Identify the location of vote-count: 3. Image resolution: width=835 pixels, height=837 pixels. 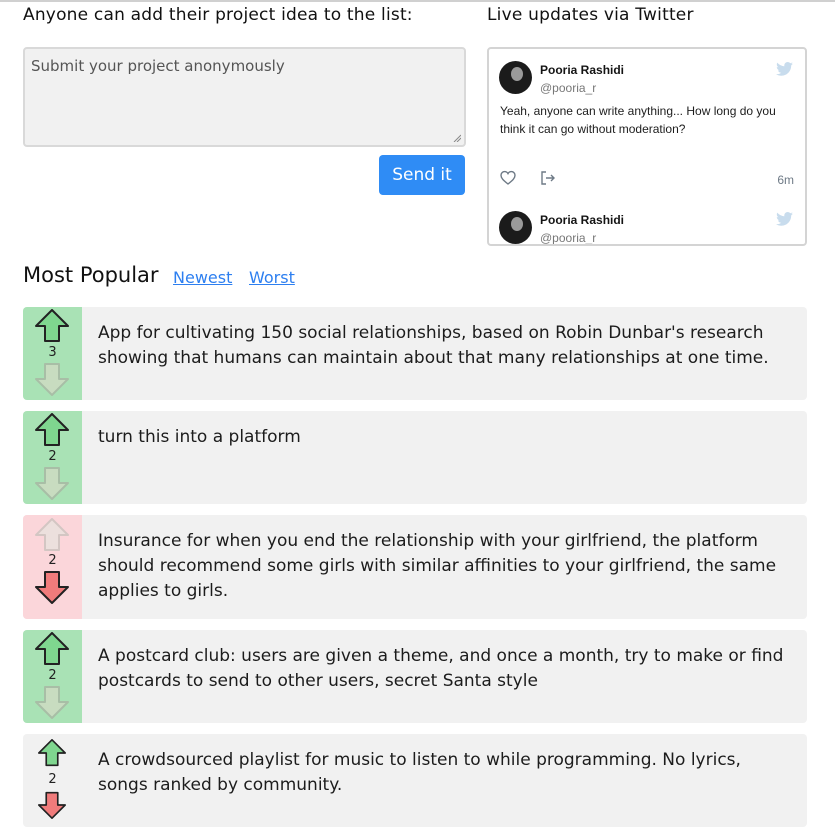
(52, 352).